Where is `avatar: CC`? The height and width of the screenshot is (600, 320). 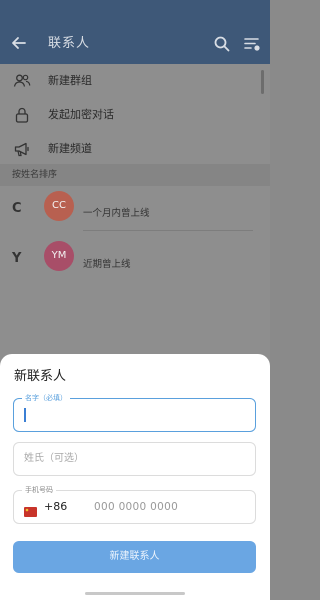 avatar: CC is located at coordinates (59, 206).